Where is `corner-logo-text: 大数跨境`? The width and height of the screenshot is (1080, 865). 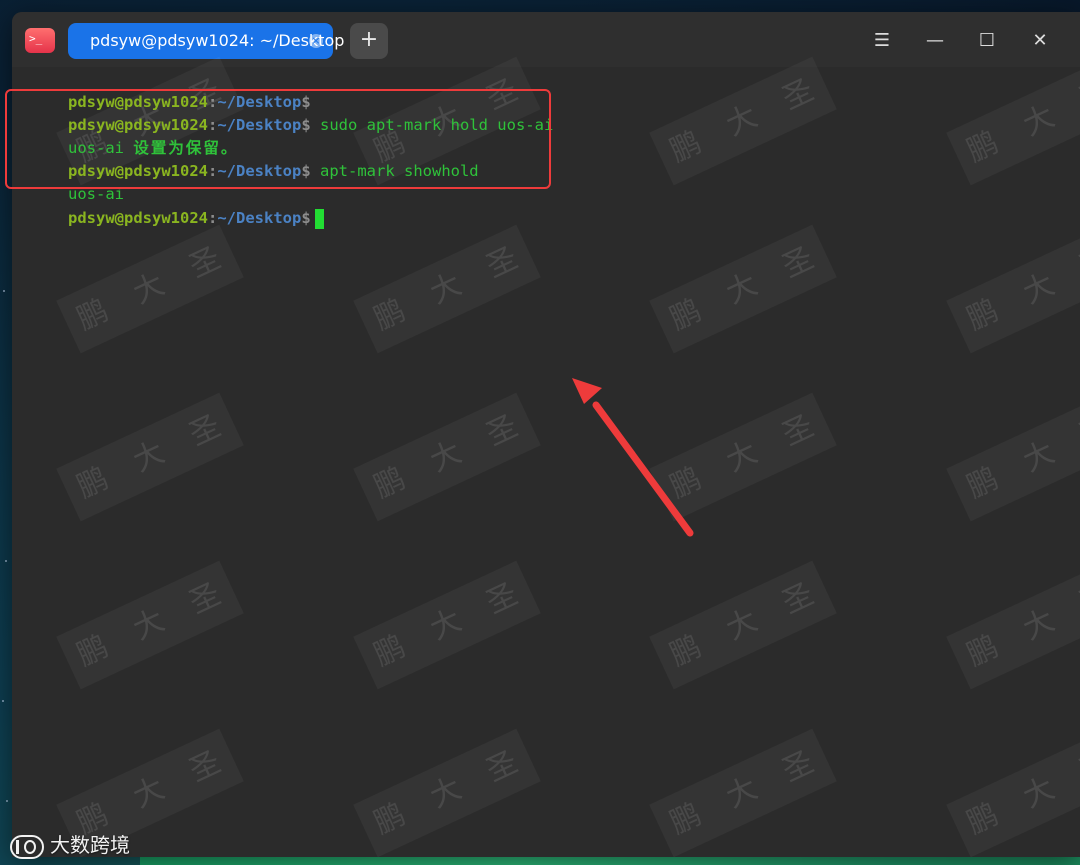
corner-logo-text: 大数跨境 is located at coordinates (90, 845).